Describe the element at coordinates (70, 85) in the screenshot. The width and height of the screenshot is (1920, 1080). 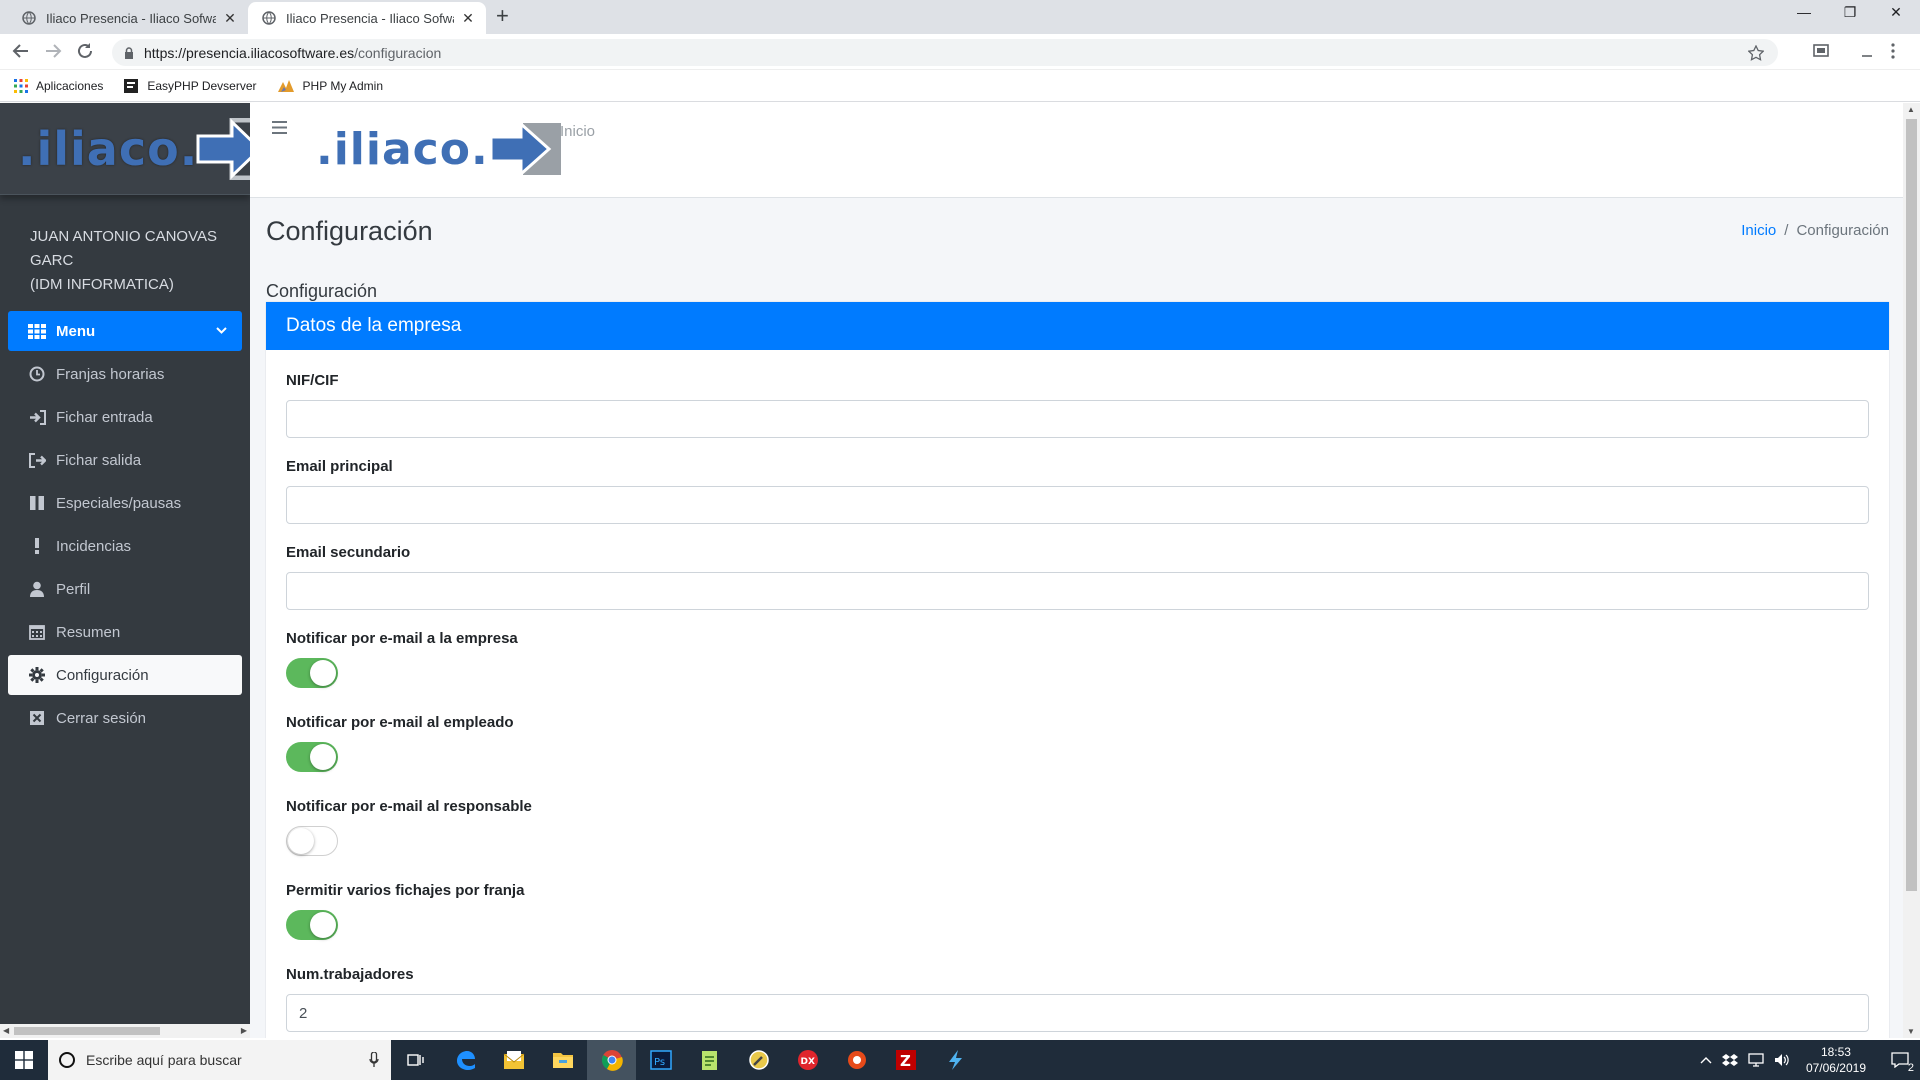
I see `bookmark-label: Aplicaciones` at that location.